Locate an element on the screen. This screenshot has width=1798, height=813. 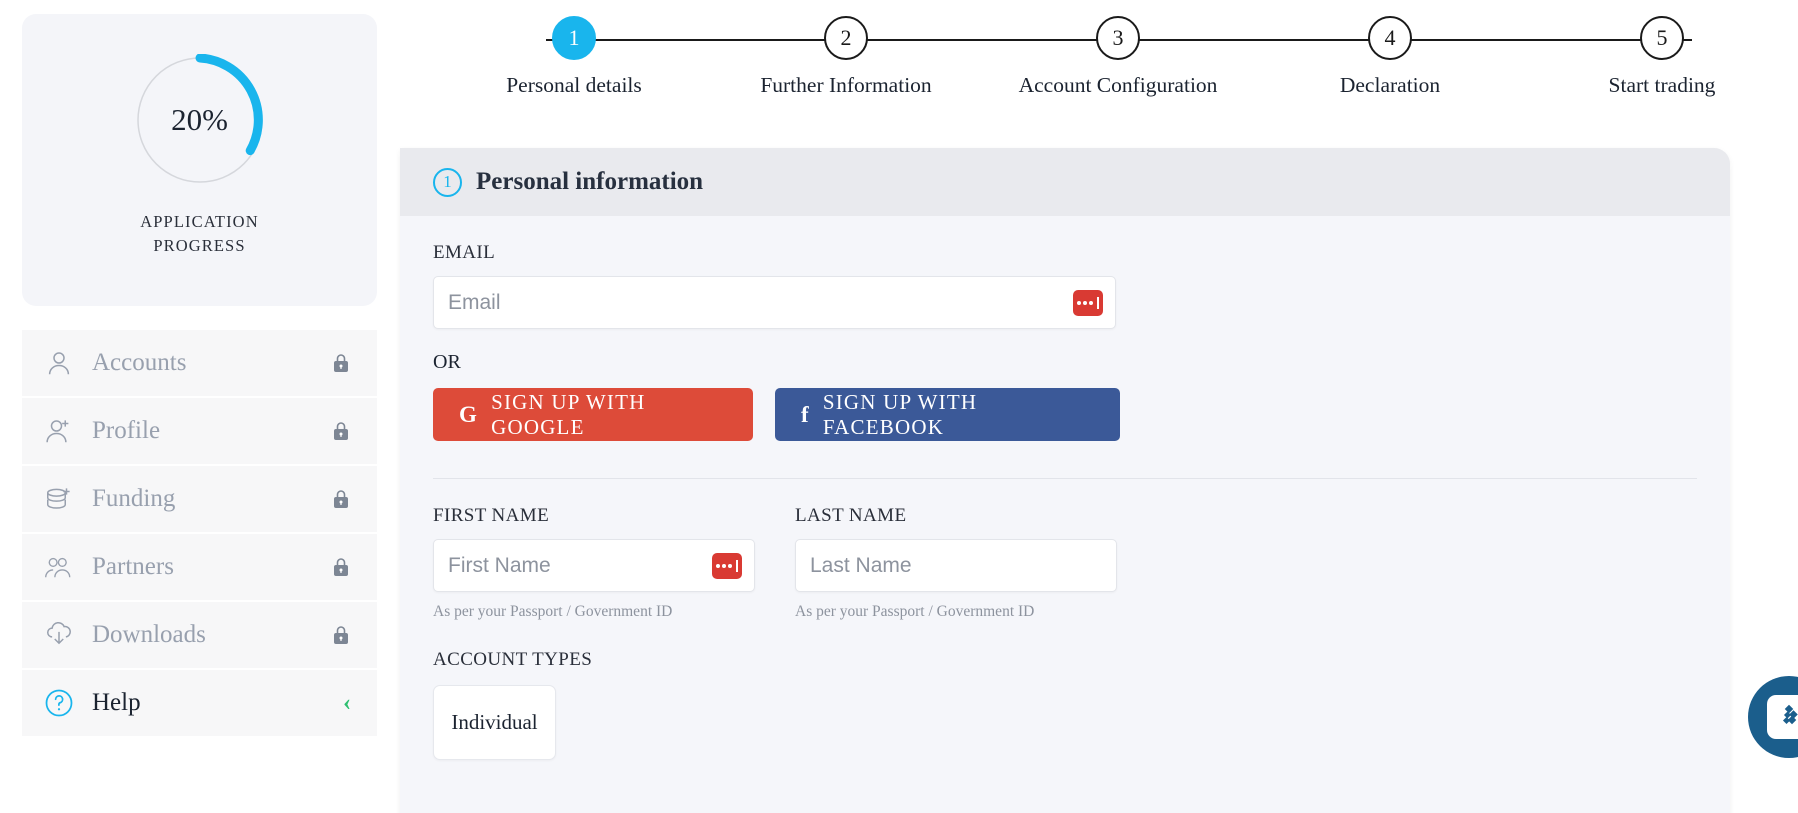
last-name-placeholder: Last Name is located at coordinates (861, 565).